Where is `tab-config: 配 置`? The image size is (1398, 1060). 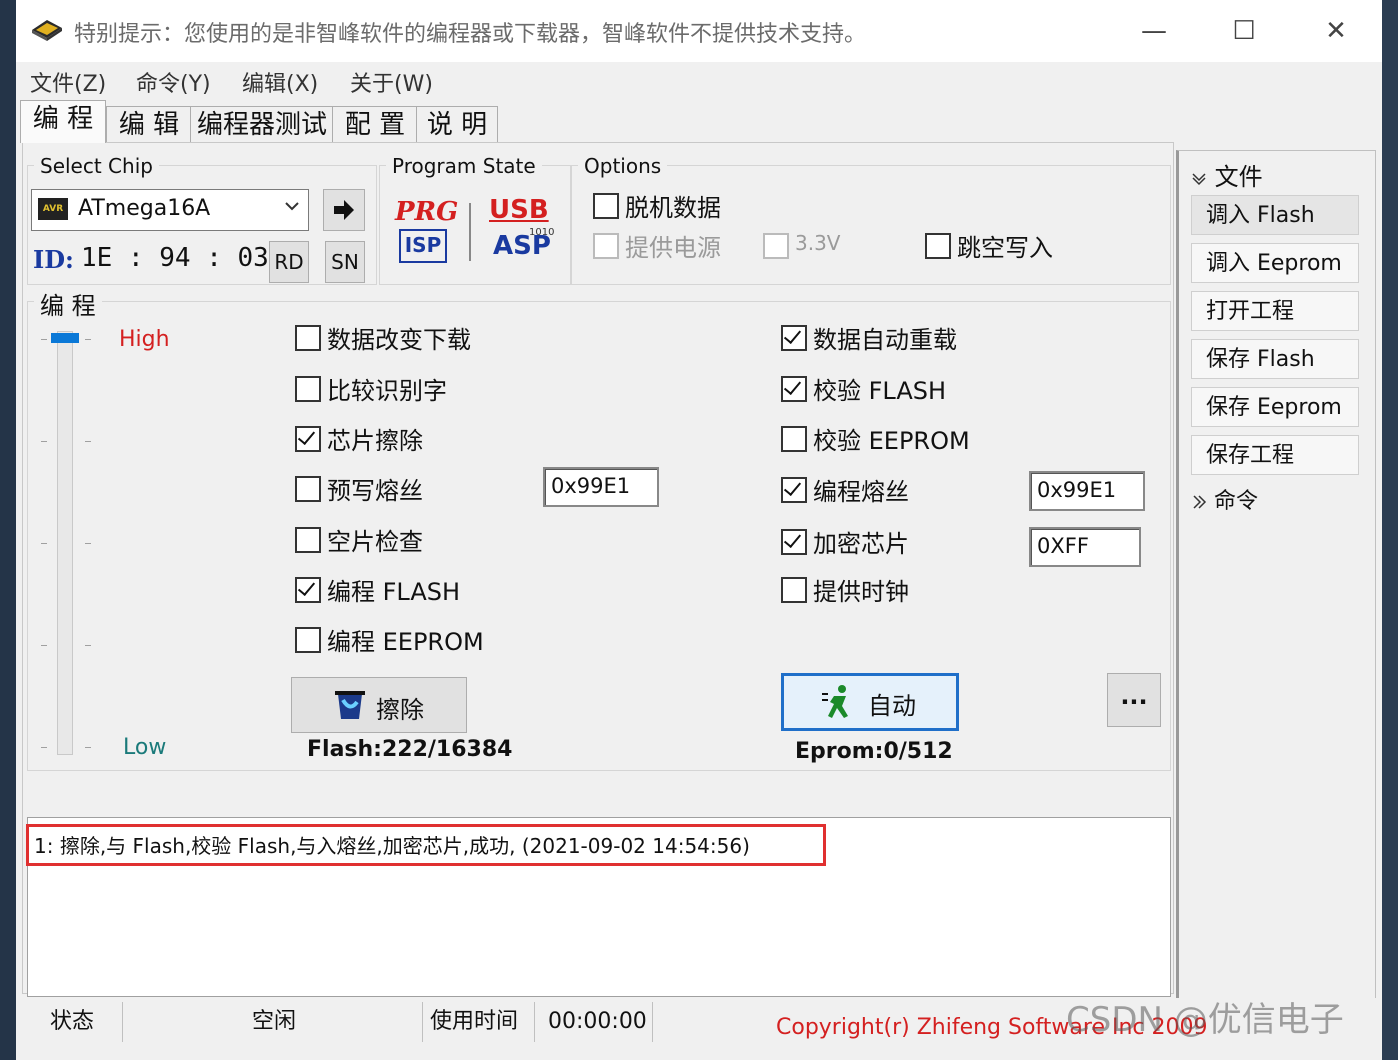 tab-config: 配 置 is located at coordinates (375, 125).